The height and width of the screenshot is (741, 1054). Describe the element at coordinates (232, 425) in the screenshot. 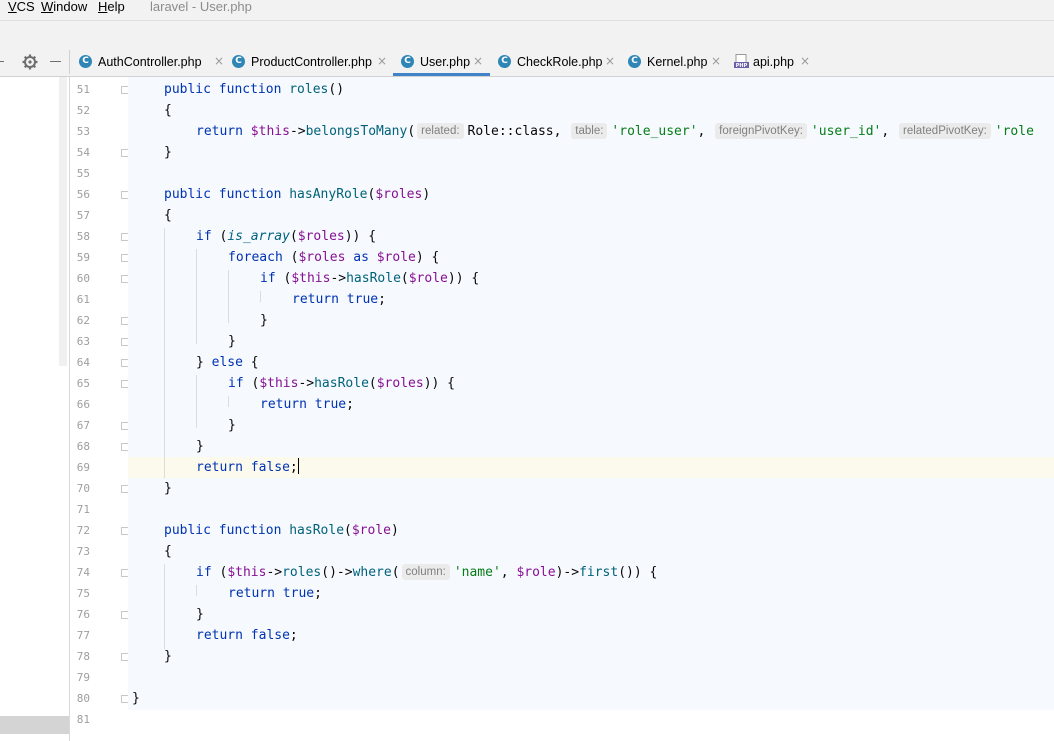

I see `code-line-67: }` at that location.